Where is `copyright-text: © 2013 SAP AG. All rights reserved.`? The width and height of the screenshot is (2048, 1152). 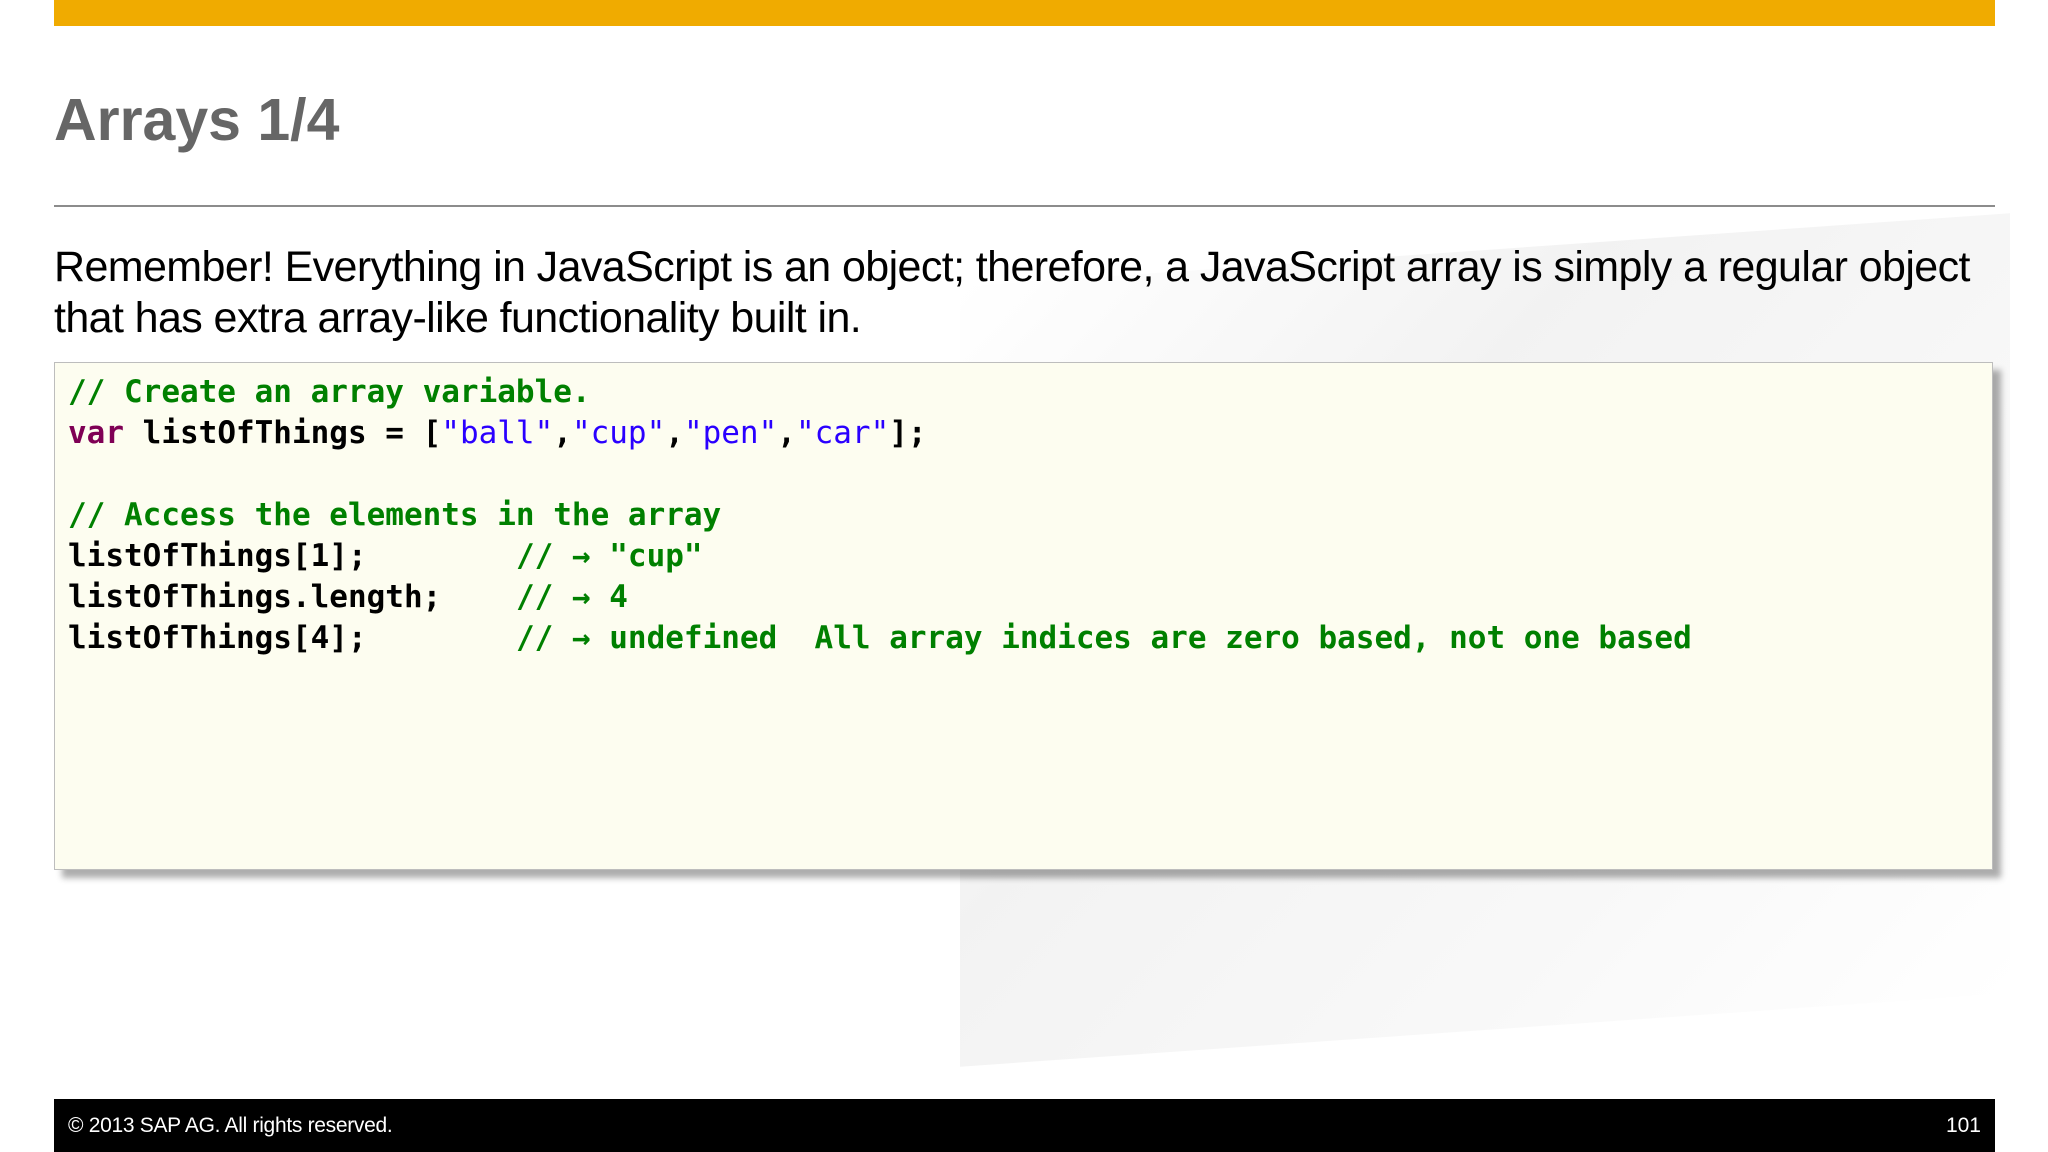 copyright-text: © 2013 SAP AG. All rights reserved. is located at coordinates (230, 1125).